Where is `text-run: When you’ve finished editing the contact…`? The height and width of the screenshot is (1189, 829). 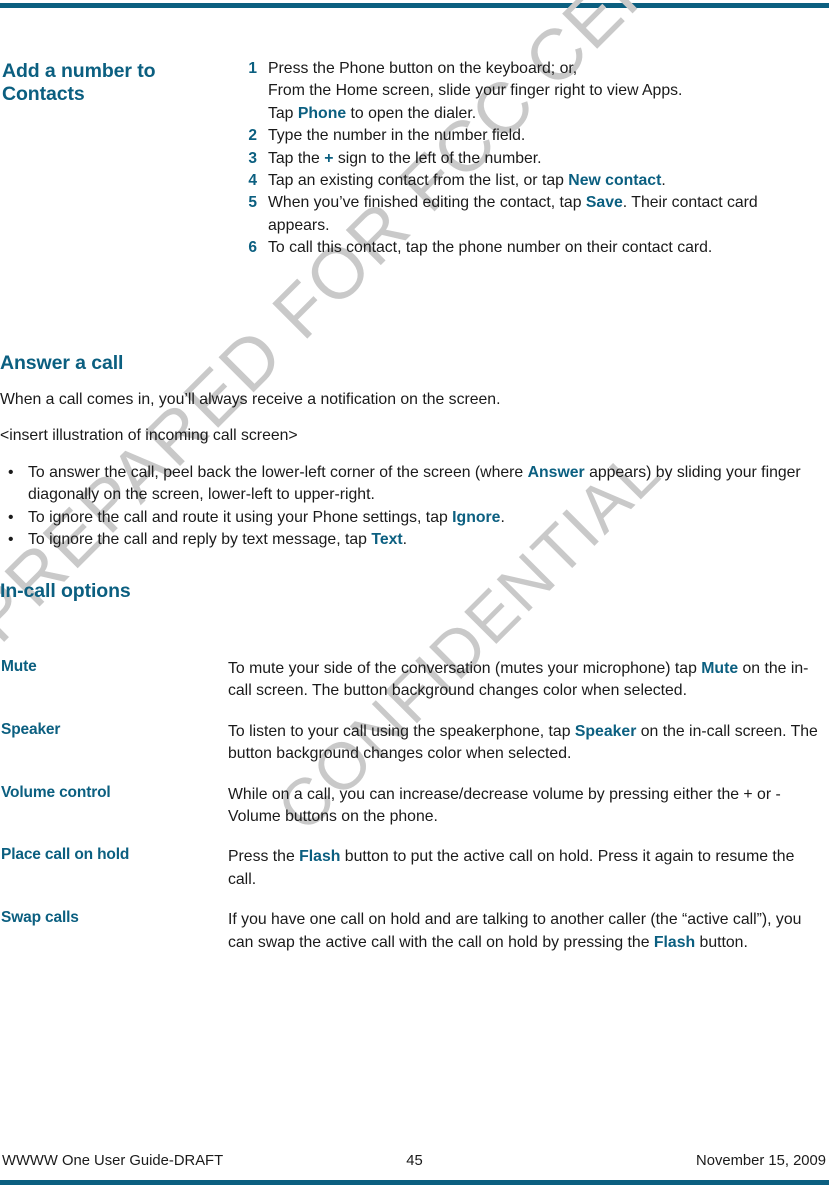 text-run: When you’ve finished editing the contact… is located at coordinates (427, 203).